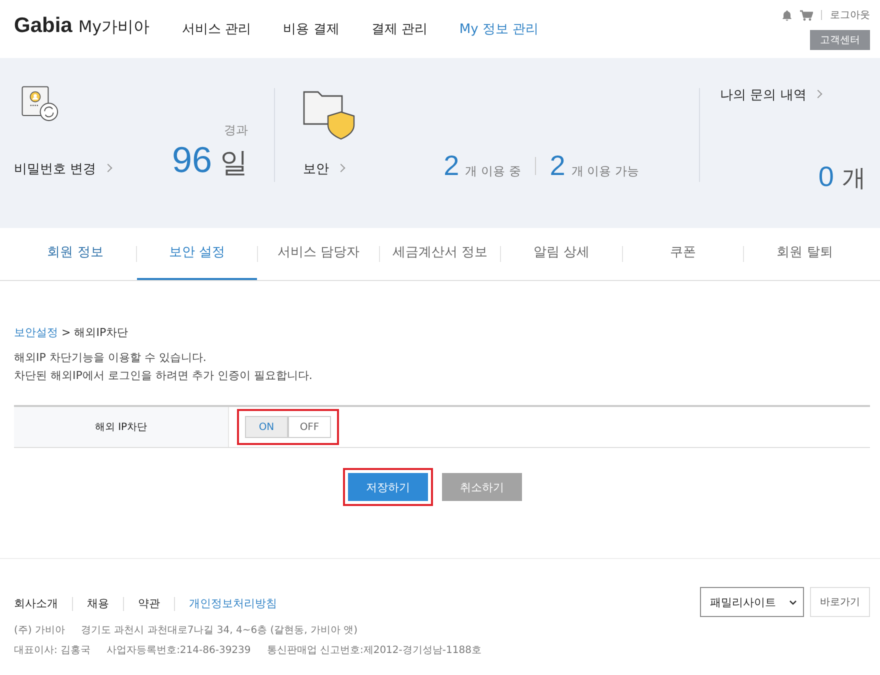 The image size is (880, 675). What do you see at coordinates (806, 15) in the screenshot?
I see `cart-icon` at bounding box center [806, 15].